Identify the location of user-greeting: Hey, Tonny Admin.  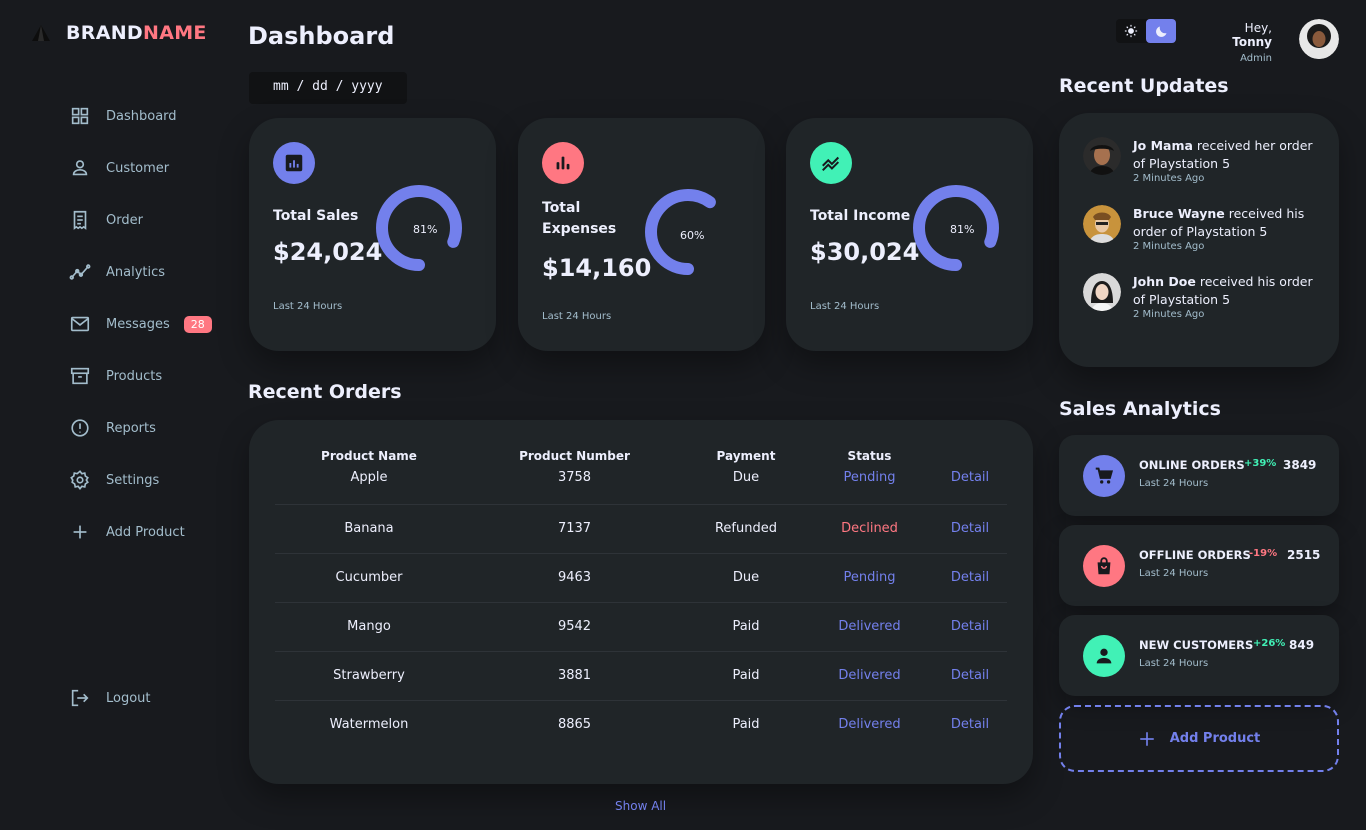
(1237, 42).